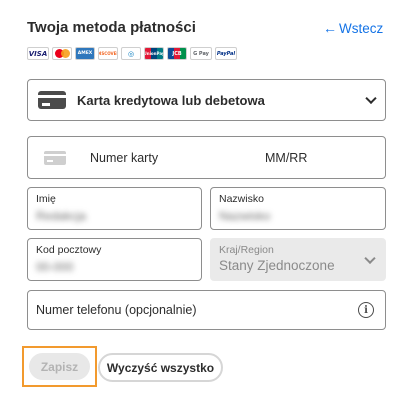 This screenshot has height=400, width=420. I want to click on diners-logo-icon: ◎, so click(131, 53).